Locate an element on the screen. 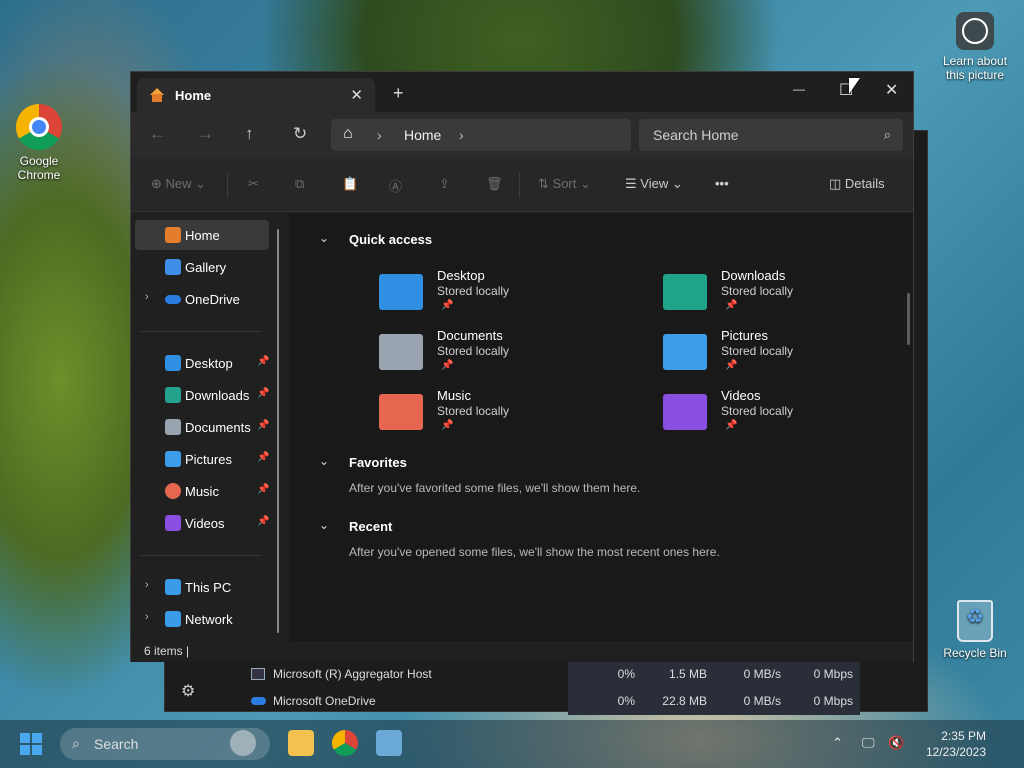 Image resolution: width=1024 pixels, height=768 pixels. forward-button: → is located at coordinates (205, 134).